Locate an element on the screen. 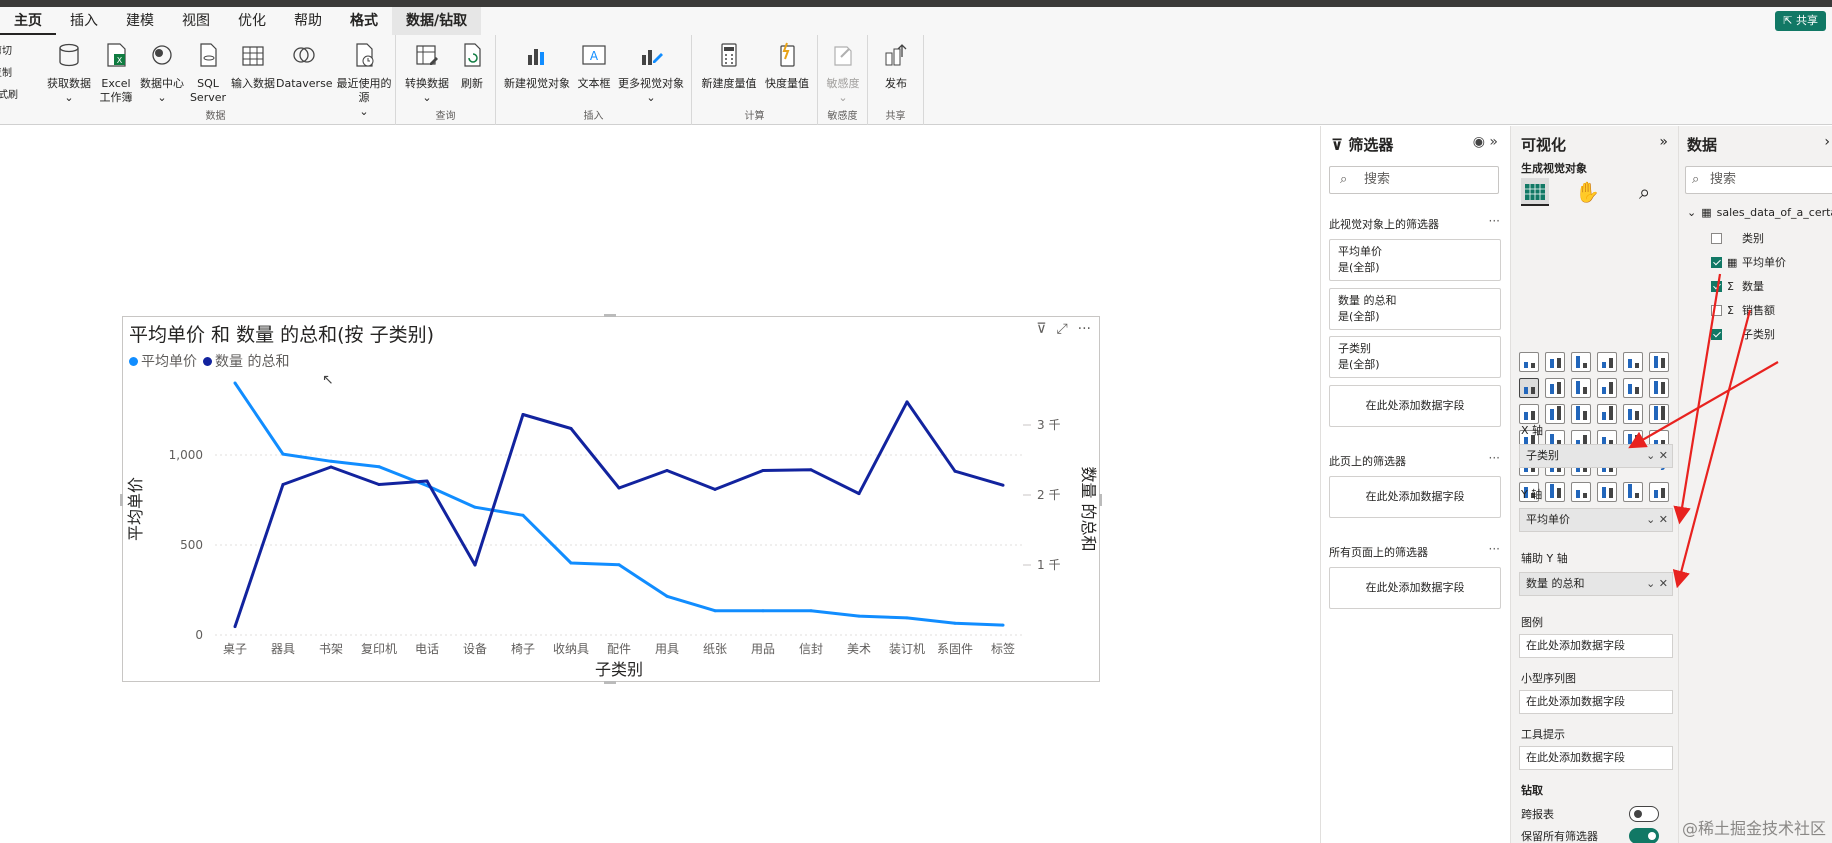 The width and height of the screenshot is (1832, 843). new-visual-button: 新建视觉对象 is located at coordinates (537, 66).